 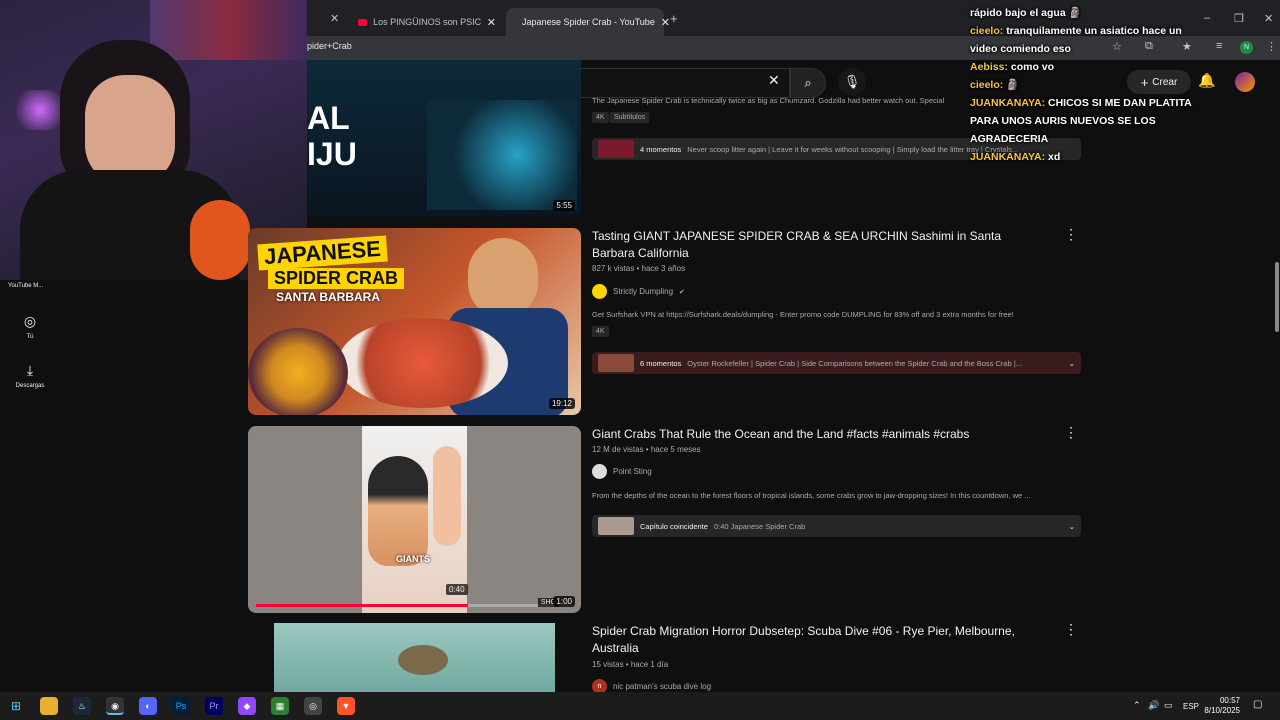 What do you see at coordinates (115, 706) in the screenshot?
I see `chrome-icon: ◉` at bounding box center [115, 706].